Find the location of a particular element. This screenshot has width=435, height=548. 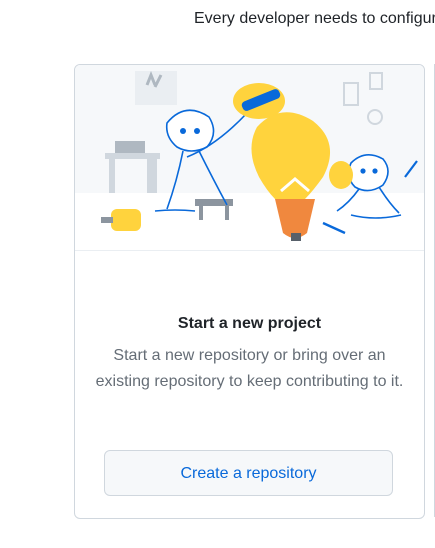

shelf-plant is located at coordinates (156, 88).